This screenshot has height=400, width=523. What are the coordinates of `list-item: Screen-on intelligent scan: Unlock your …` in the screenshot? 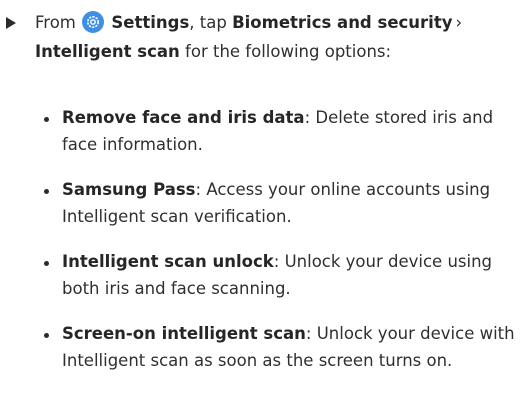 It's located at (280, 347).